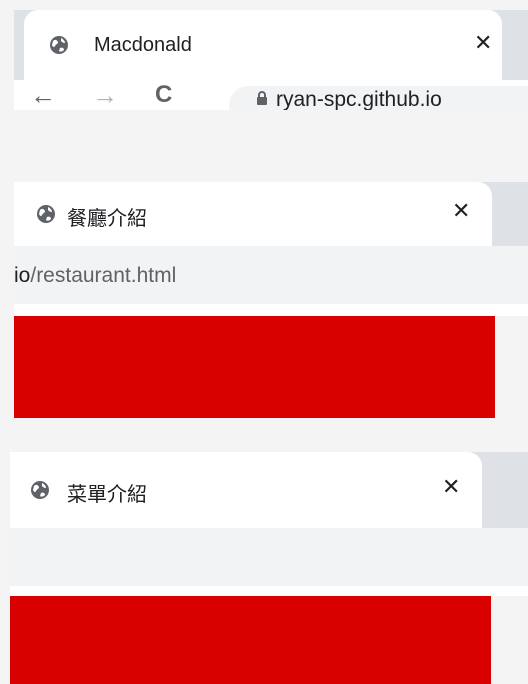 The image size is (528, 684). Describe the element at coordinates (163, 95) in the screenshot. I see `reload-icon: C` at that location.